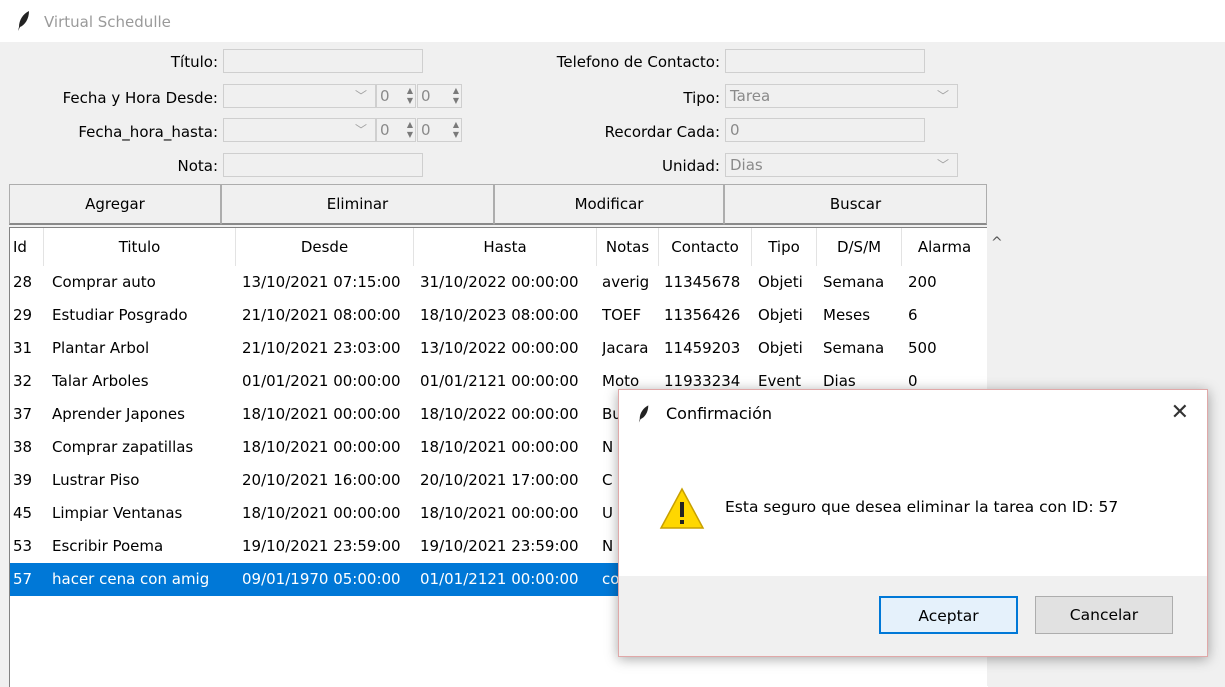 This screenshot has height=687, width=1225. What do you see at coordinates (841, 165) in the screenshot?
I see `unidad-combo: Dias ﹀` at bounding box center [841, 165].